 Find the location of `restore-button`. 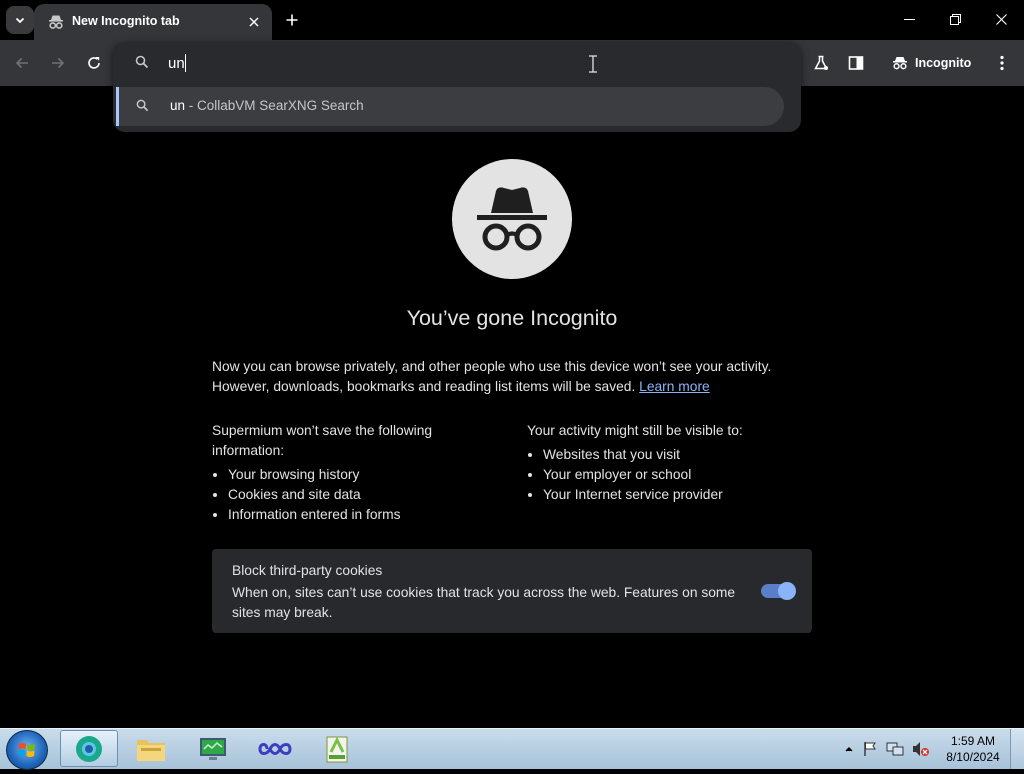

restore-button is located at coordinates (955, 19).